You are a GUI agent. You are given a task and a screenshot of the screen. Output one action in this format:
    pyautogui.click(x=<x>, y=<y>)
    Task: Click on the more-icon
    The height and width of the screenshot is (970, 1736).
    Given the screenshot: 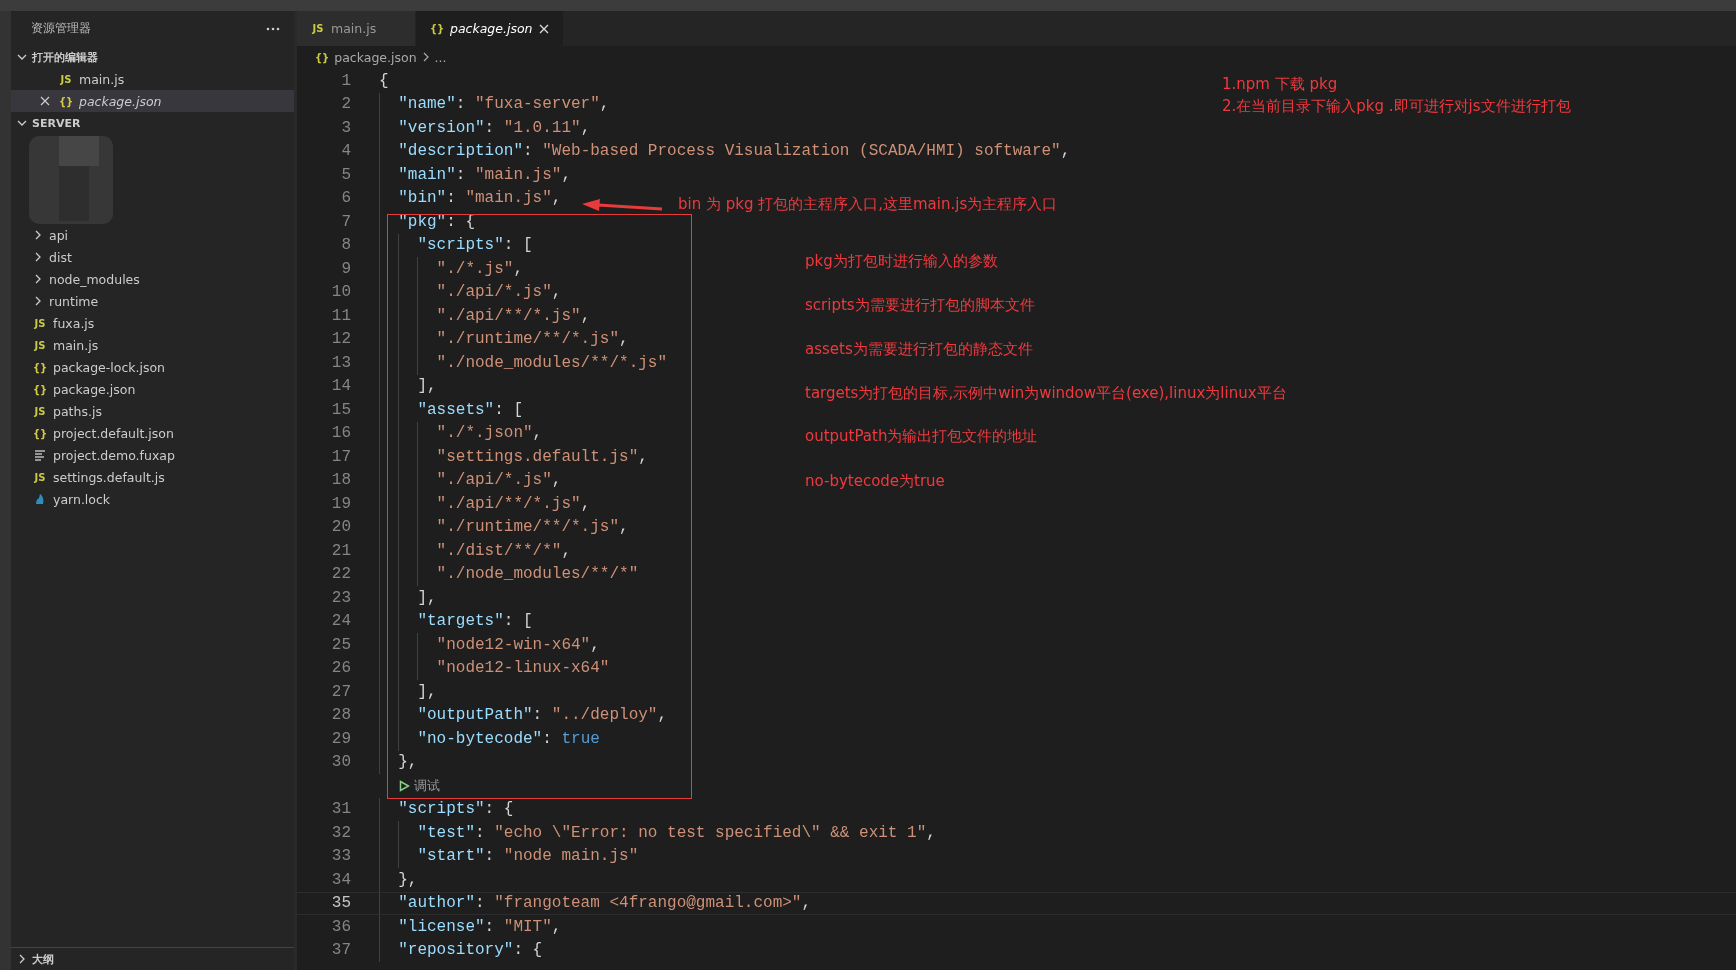 What is the action you would take?
    pyautogui.click(x=273, y=28)
    